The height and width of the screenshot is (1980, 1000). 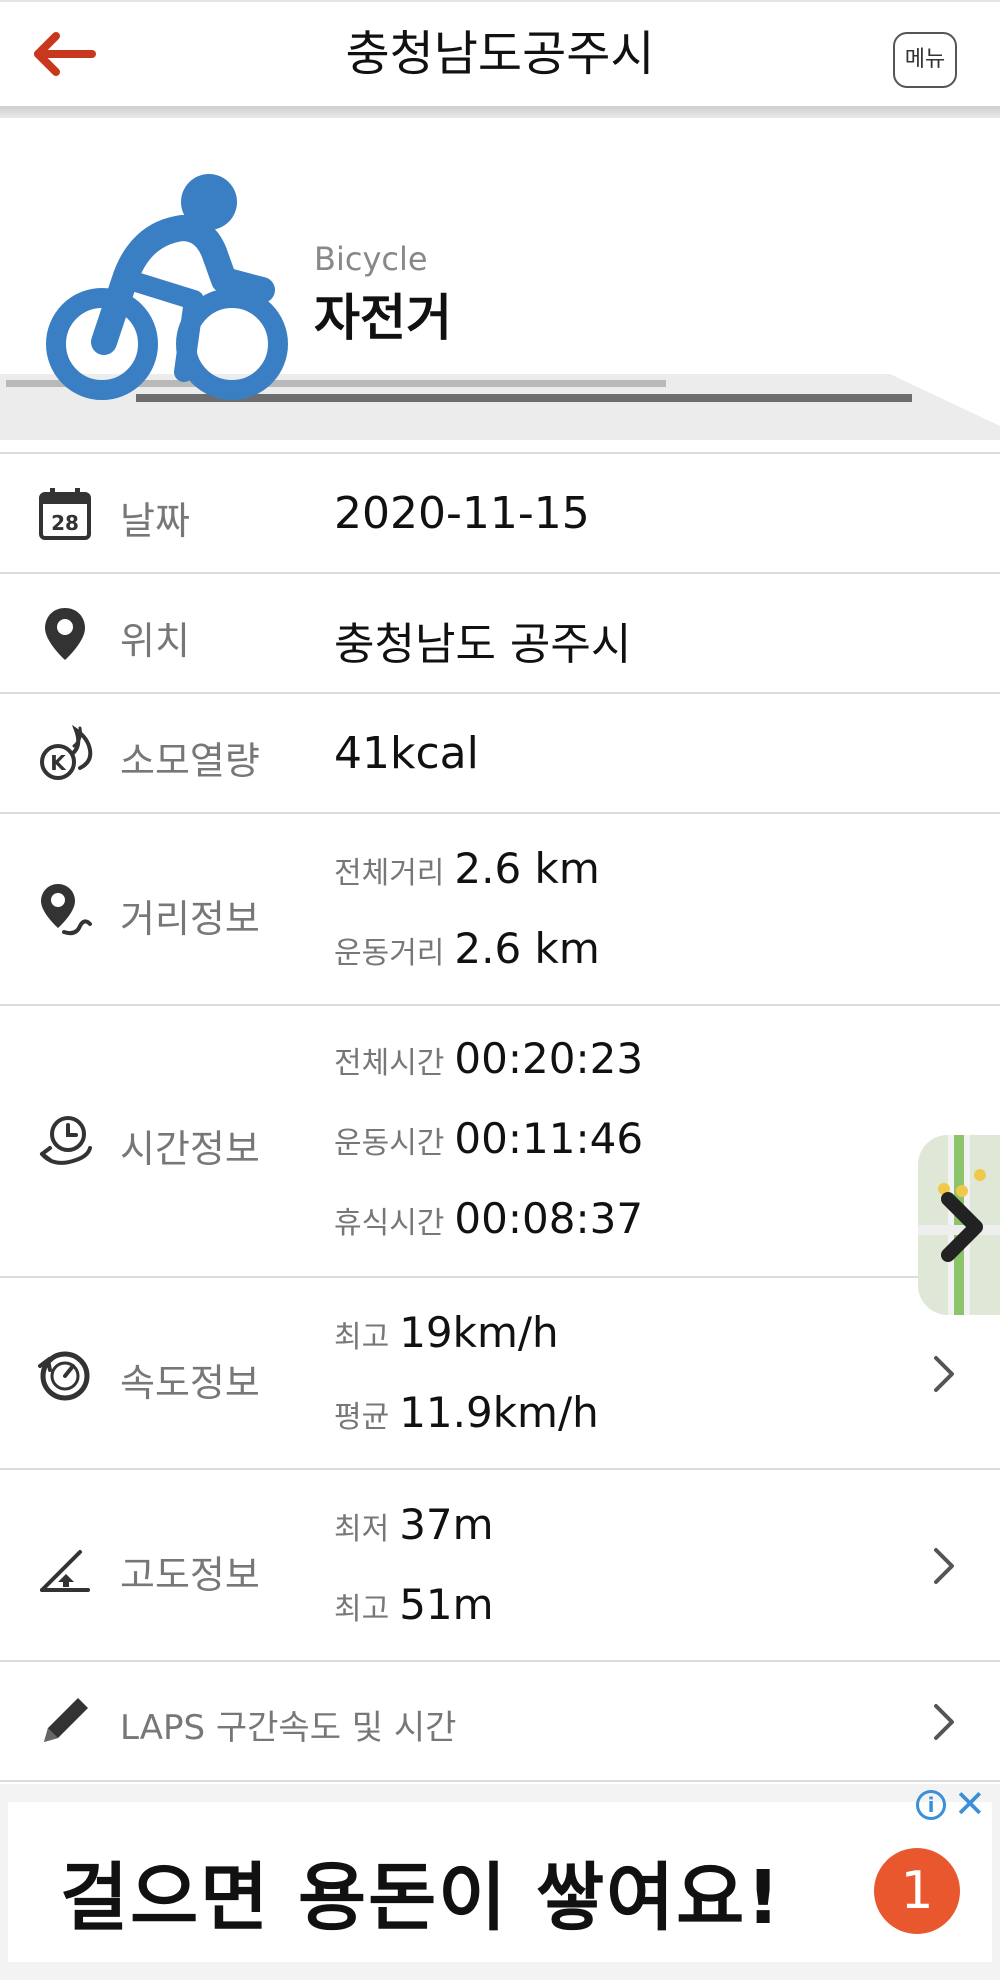 I want to click on info-row-speed: 속도정보 최고 19km/h 평균 11.9km/h, so click(x=500, y=1374).